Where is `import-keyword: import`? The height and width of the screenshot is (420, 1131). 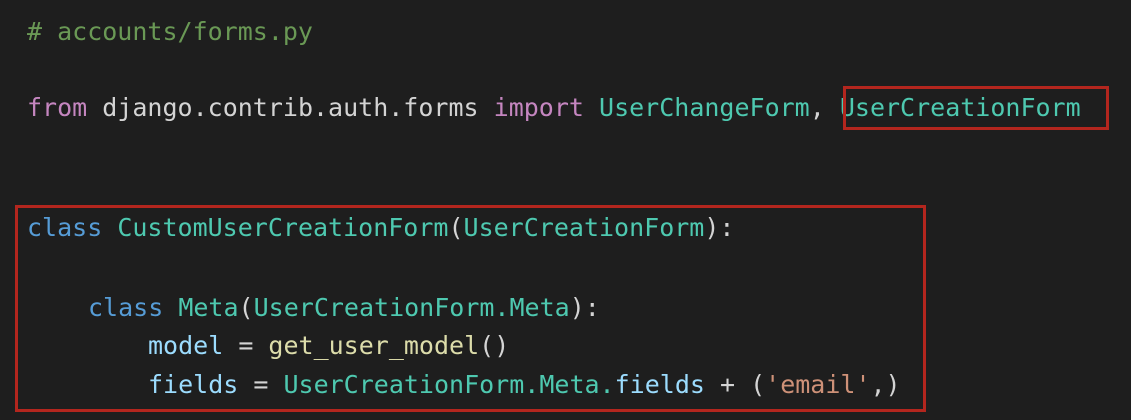
import-keyword: import is located at coordinates (538, 107).